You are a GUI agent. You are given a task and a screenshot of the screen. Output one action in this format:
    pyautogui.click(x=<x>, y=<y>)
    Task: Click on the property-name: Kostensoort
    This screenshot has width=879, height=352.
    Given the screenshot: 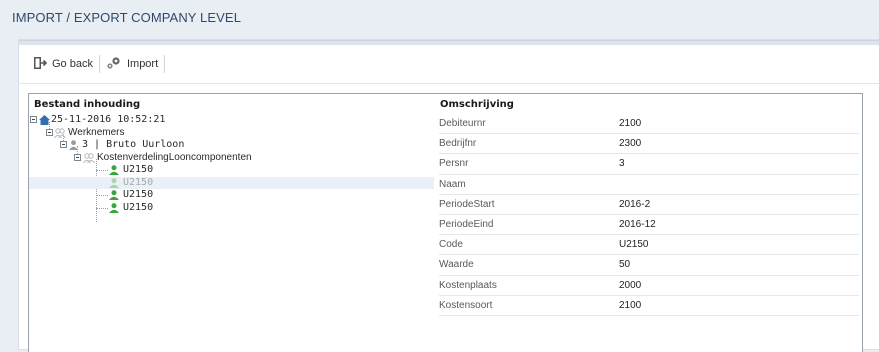 What is the action you would take?
    pyautogui.click(x=466, y=305)
    